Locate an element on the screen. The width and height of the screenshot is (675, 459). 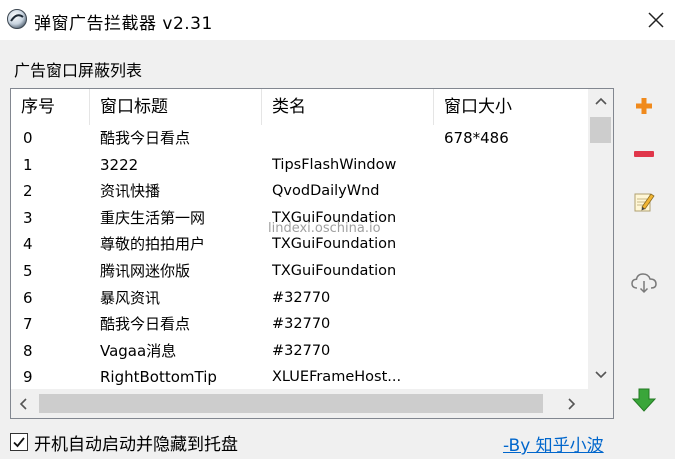
row-index: 7 is located at coordinates (28, 324).